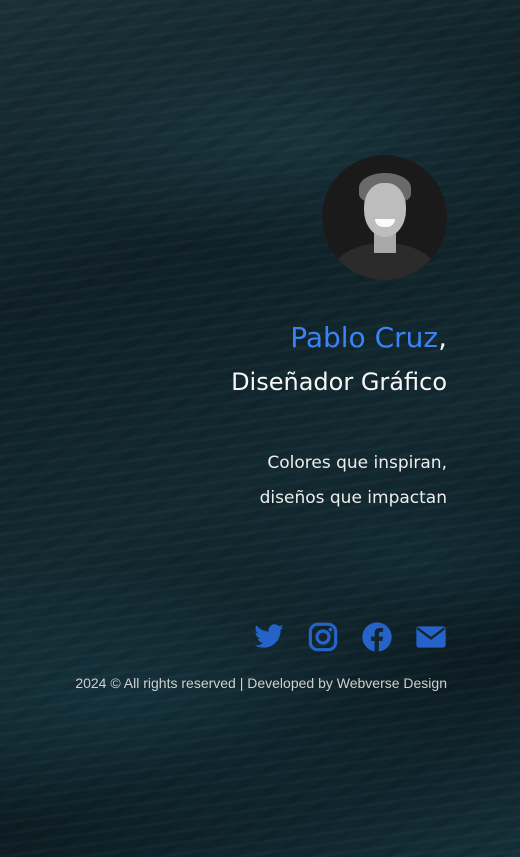  What do you see at coordinates (323, 637) in the screenshot?
I see `instagram-icon` at bounding box center [323, 637].